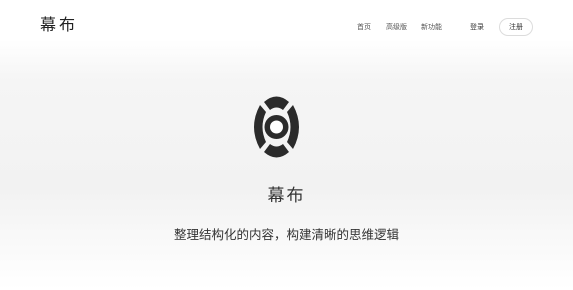 This screenshot has height=290, width=573. What do you see at coordinates (396, 27) in the screenshot?
I see `nav-item-premium: 高级版` at bounding box center [396, 27].